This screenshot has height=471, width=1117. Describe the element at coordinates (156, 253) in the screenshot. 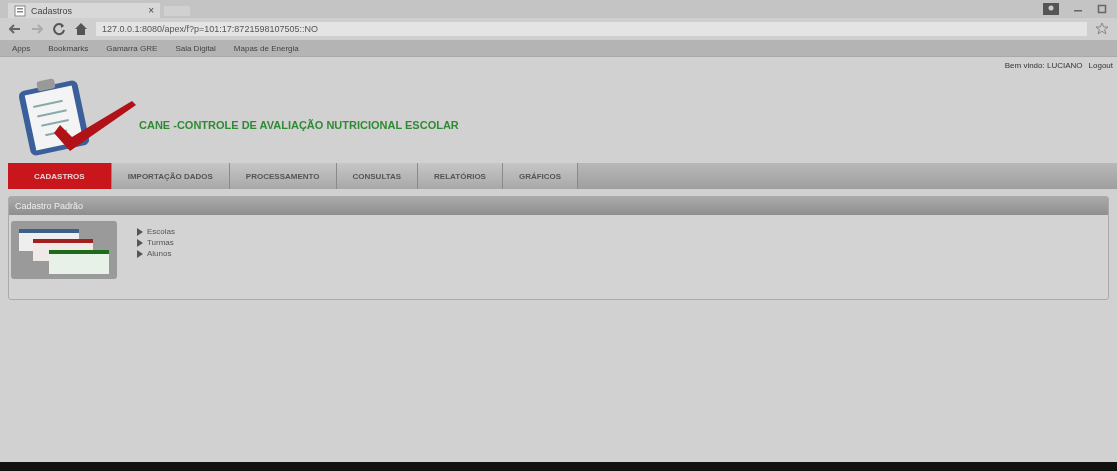

I see `list-link: Alunos` at that location.